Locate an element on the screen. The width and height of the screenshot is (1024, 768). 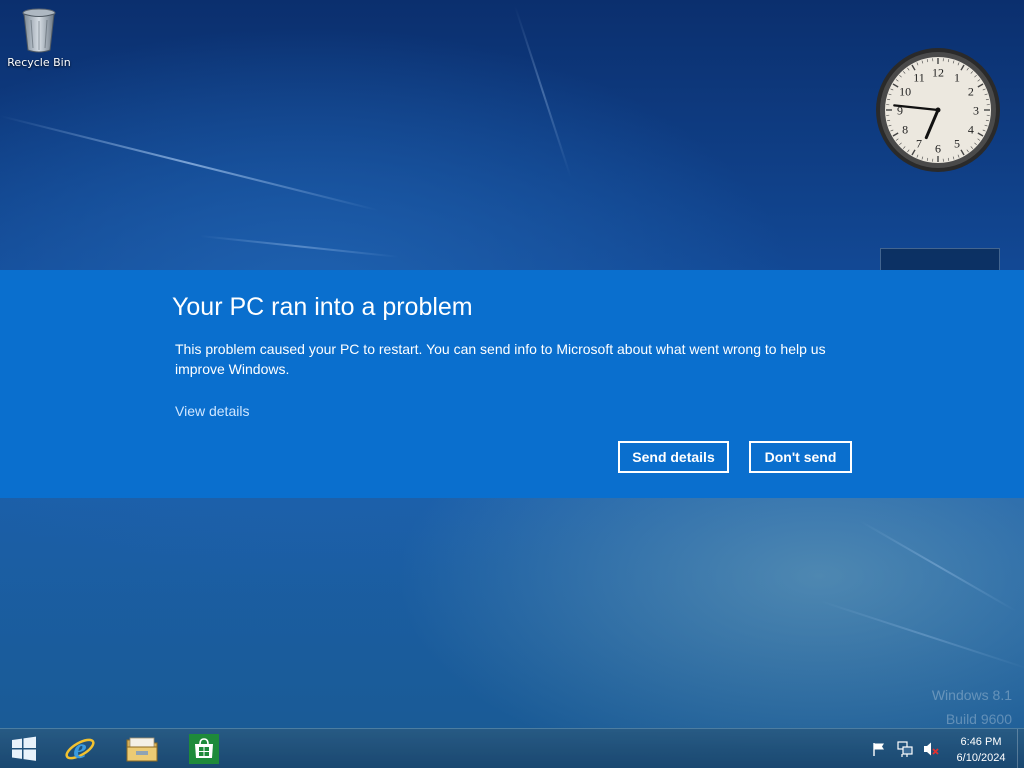
desktop-icon-label: Recycle Bin is located at coordinates (39, 62).